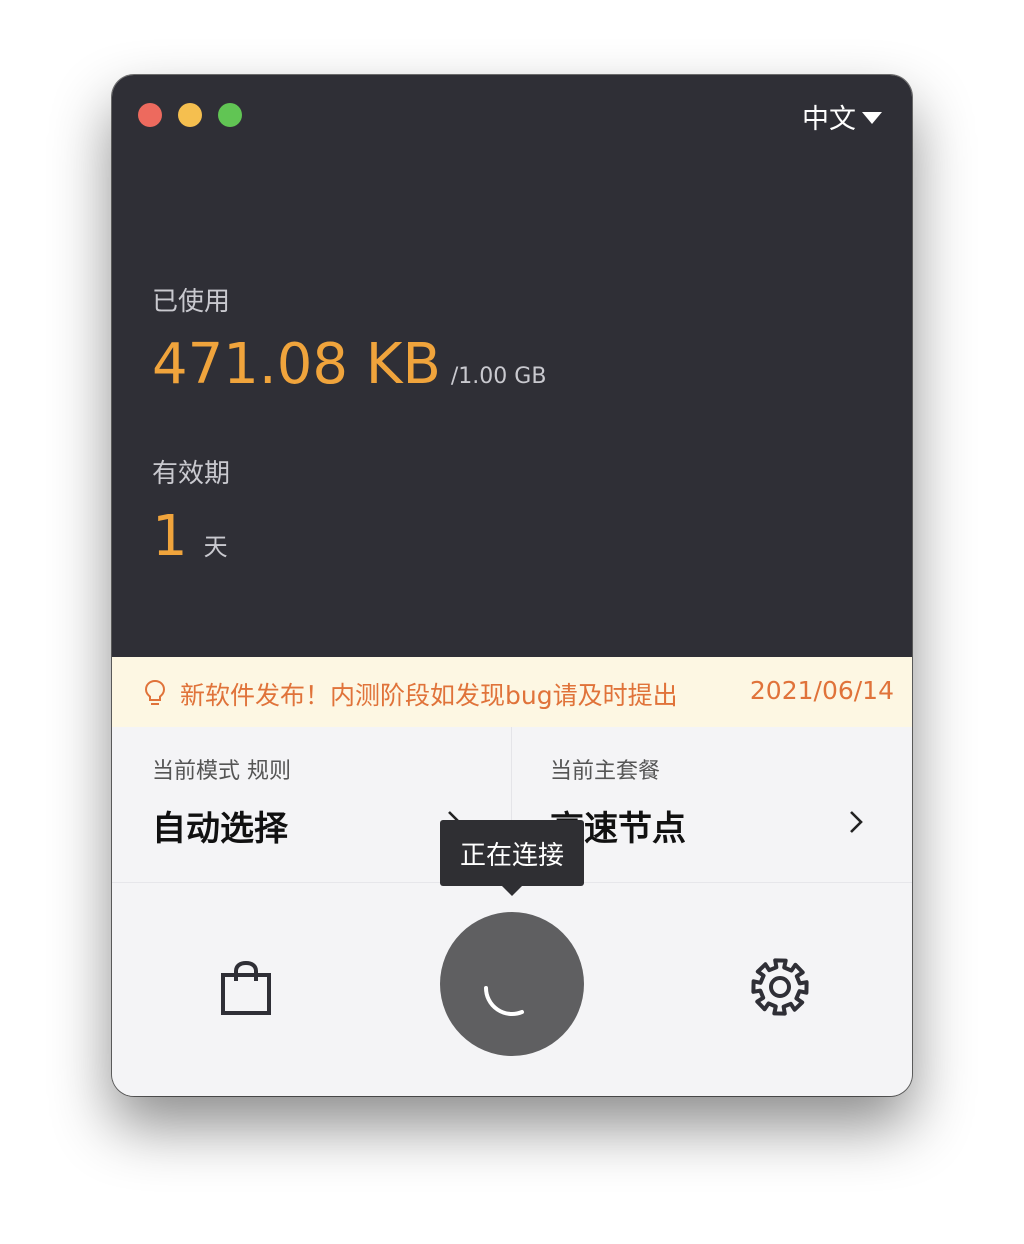 Image resolution: width=1024 pixels, height=1244 pixels. I want to click on minimize-window-button, so click(190, 115).